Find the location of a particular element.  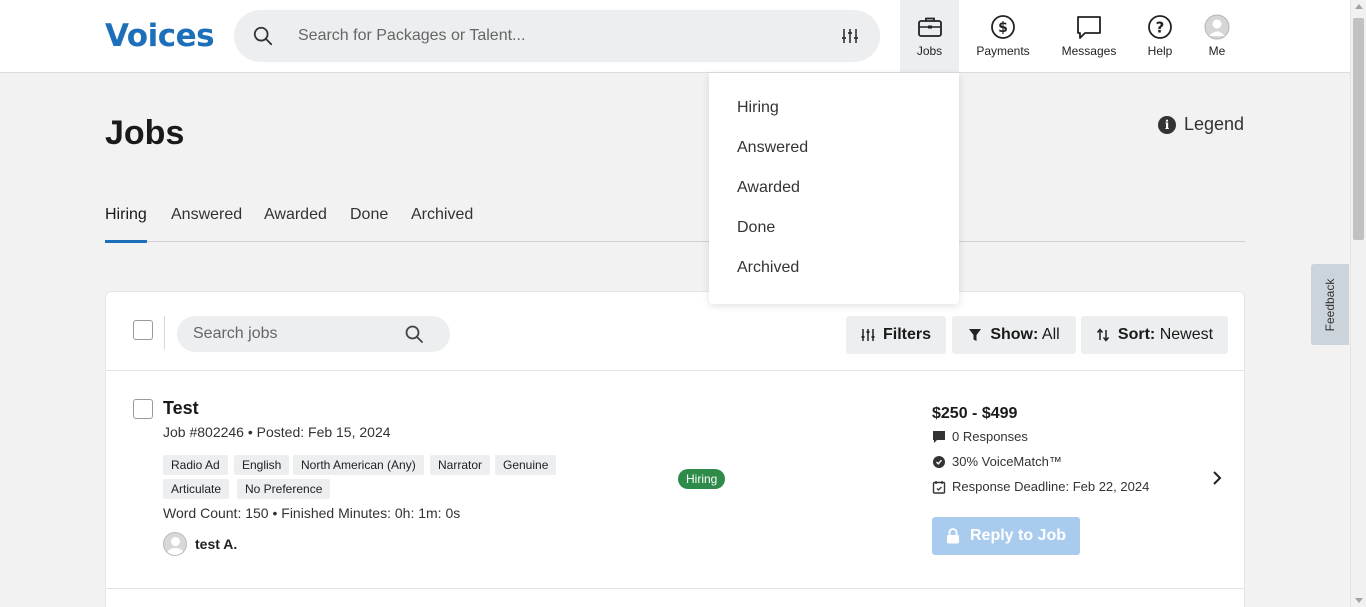

global-search is located at coordinates (557, 36).